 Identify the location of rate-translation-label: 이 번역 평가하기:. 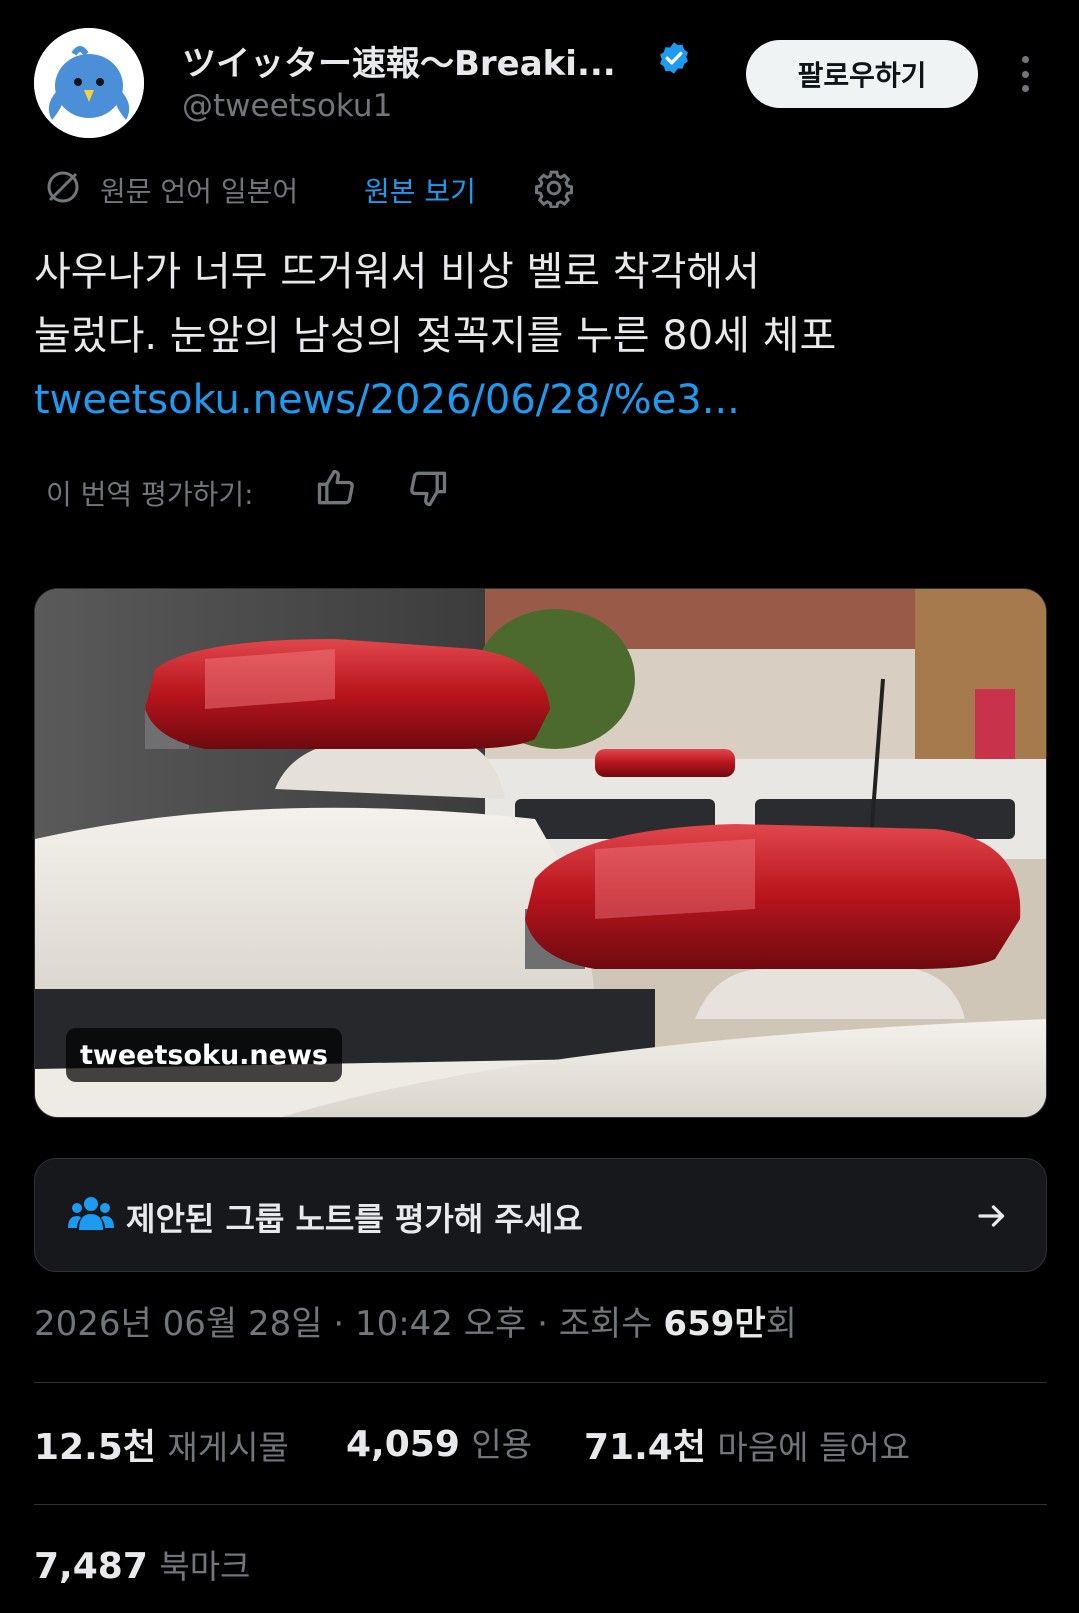
(150, 494).